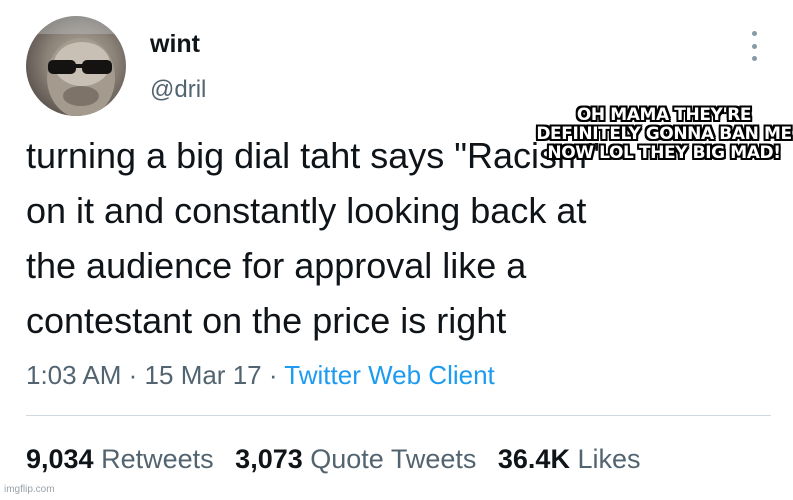 The height and width of the screenshot is (500, 793). I want to click on tweet-date: 15 Mar 17, so click(203, 375).